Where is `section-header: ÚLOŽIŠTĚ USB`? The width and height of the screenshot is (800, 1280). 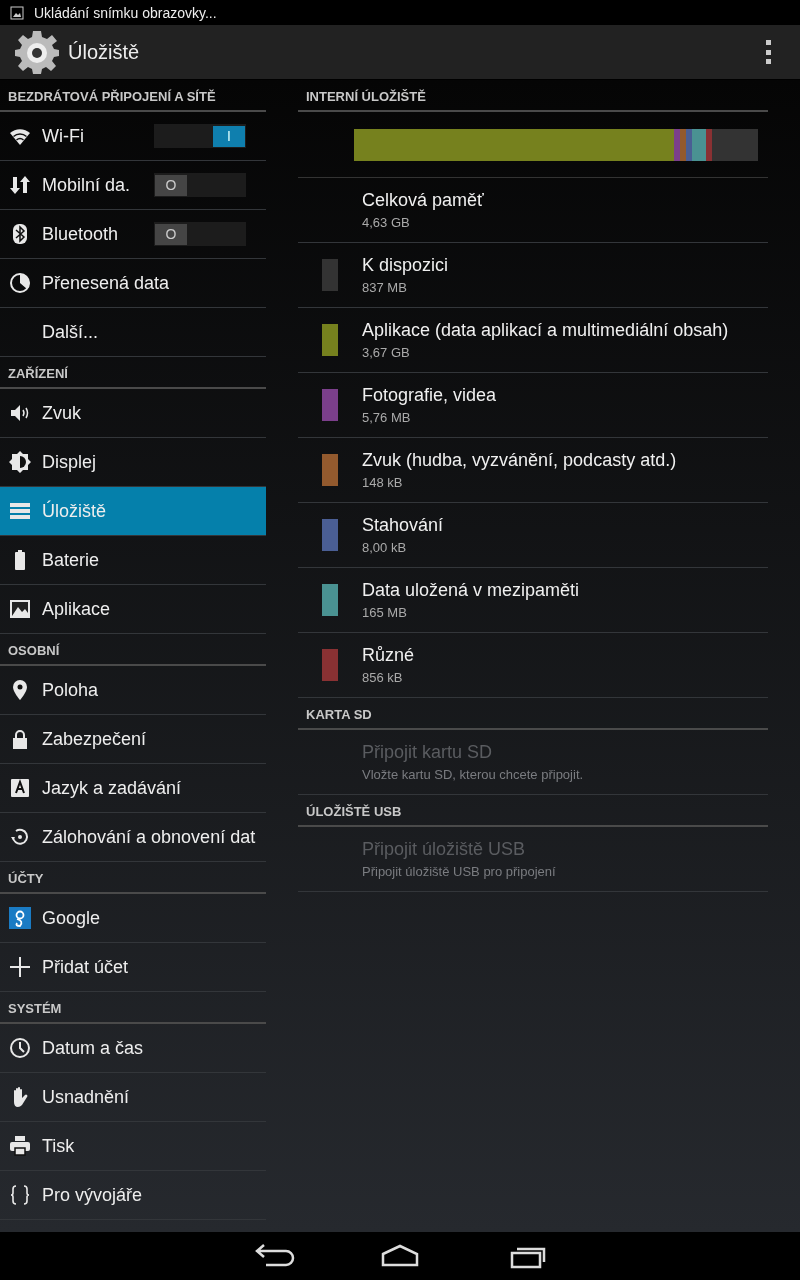
section-header: ÚLOŽIŠTĚ USB is located at coordinates (533, 811).